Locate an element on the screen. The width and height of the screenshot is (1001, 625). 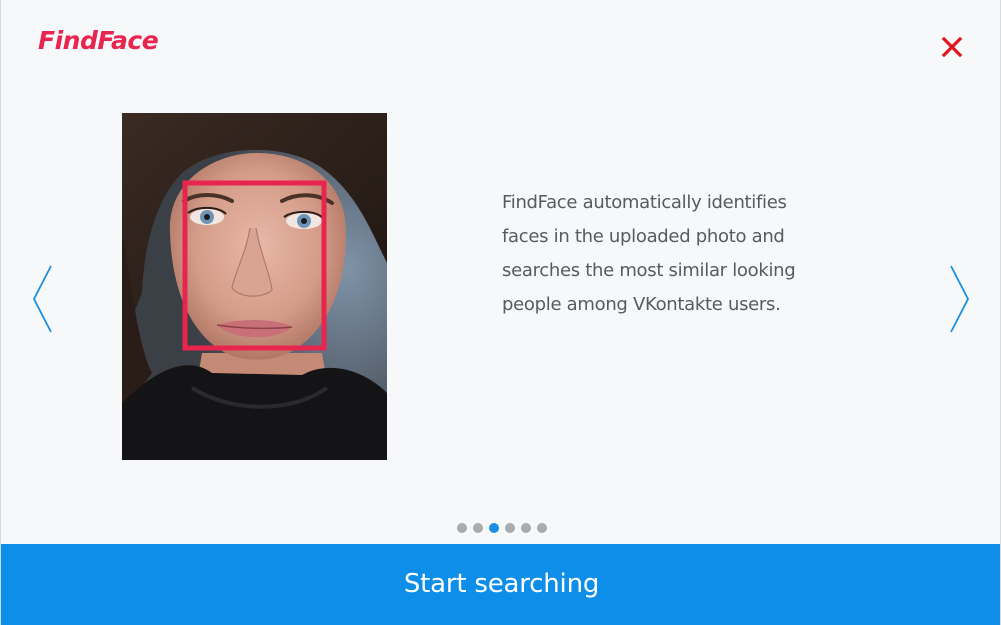
close-button is located at coordinates (952, 47).